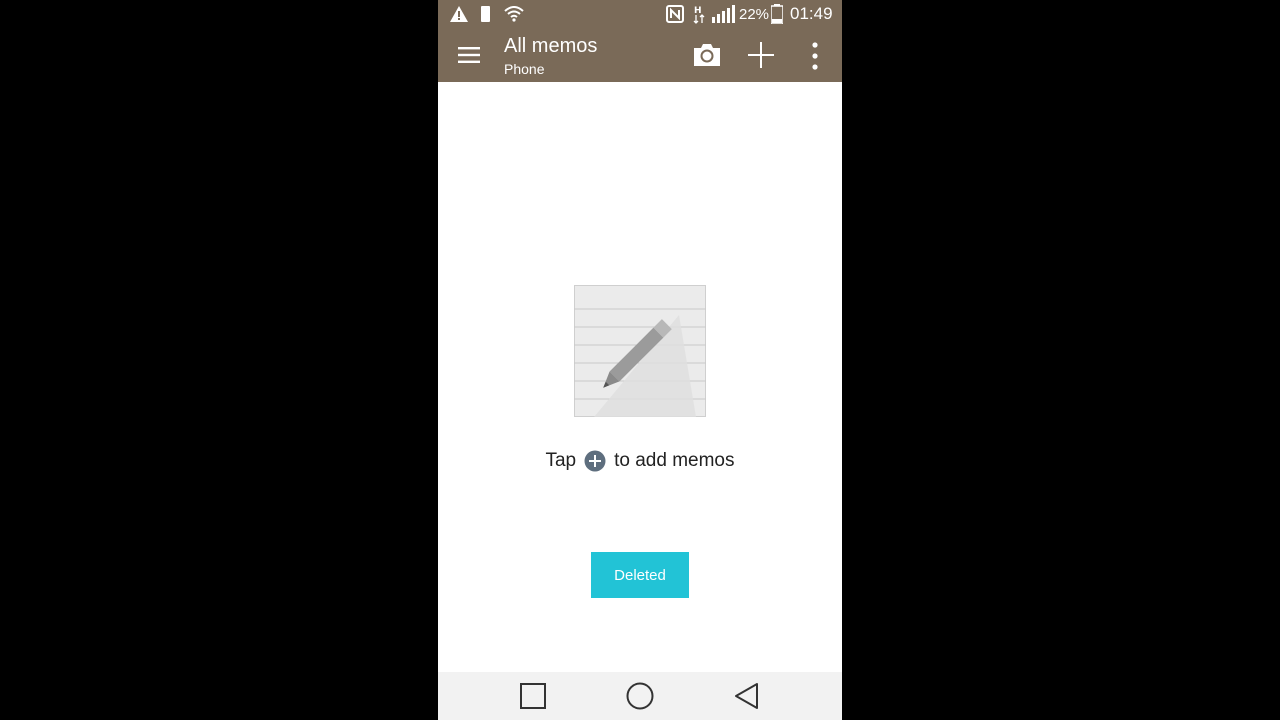 This screenshot has width=1280, height=720. What do you see at coordinates (485, 14) in the screenshot?
I see `battery-small-icon` at bounding box center [485, 14].